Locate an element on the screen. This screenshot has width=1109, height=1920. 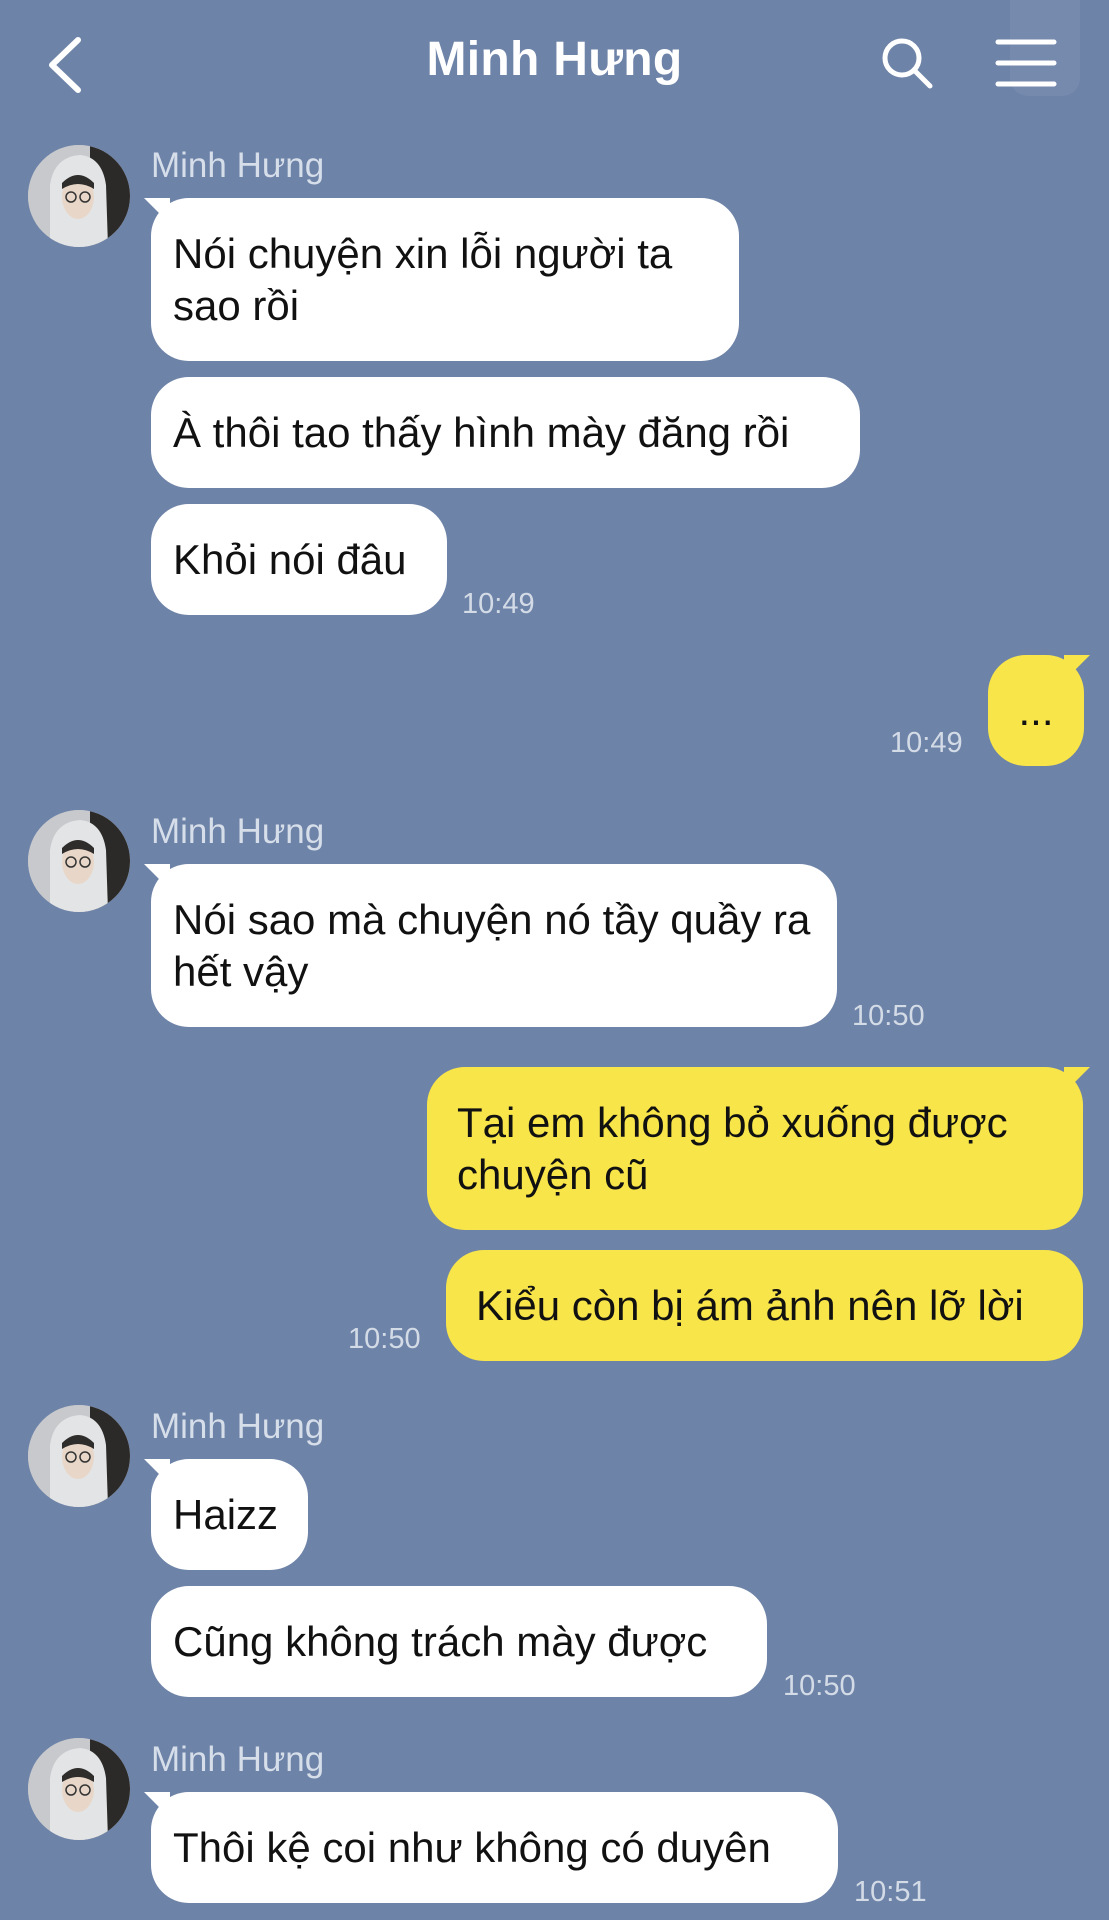
message-bubble-incoming: Haizz is located at coordinates (229, 1514).